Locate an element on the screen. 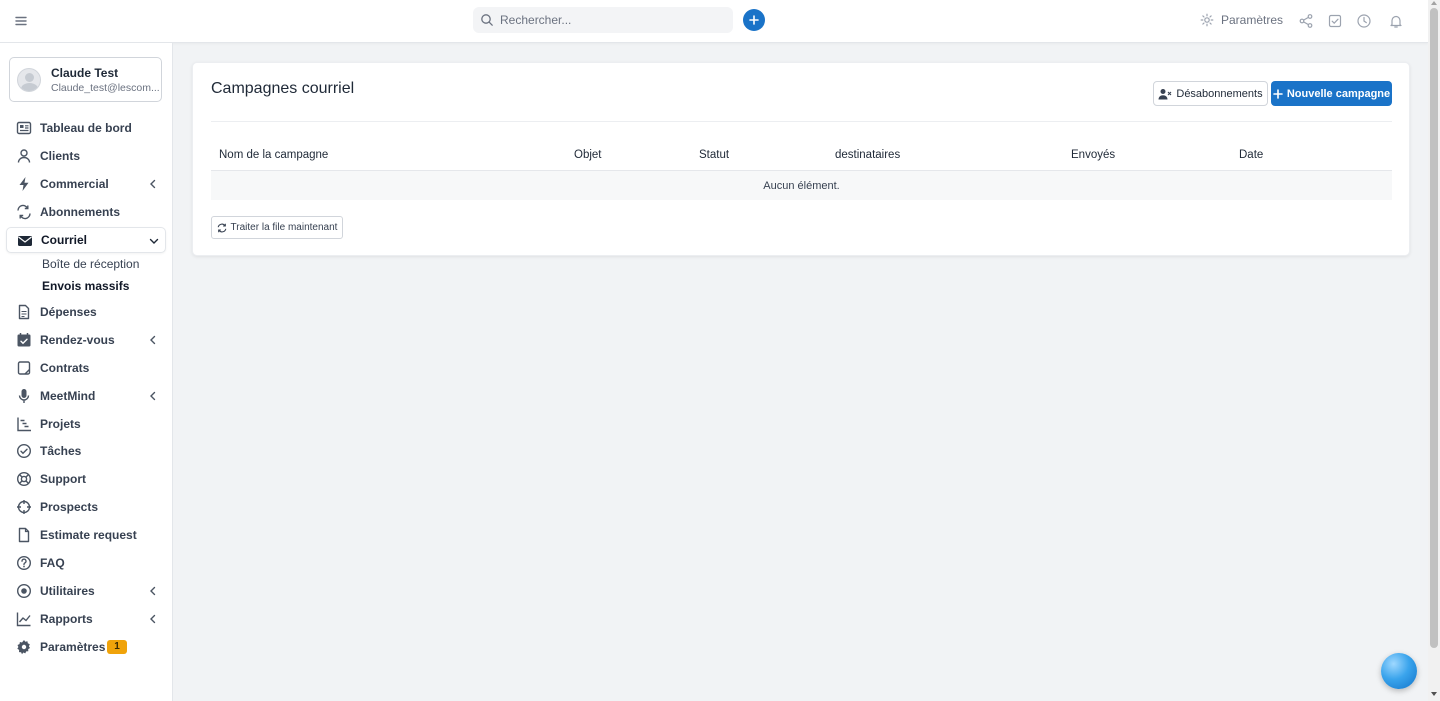  sidebar-item-courriel: Courriel is located at coordinates (86, 240).